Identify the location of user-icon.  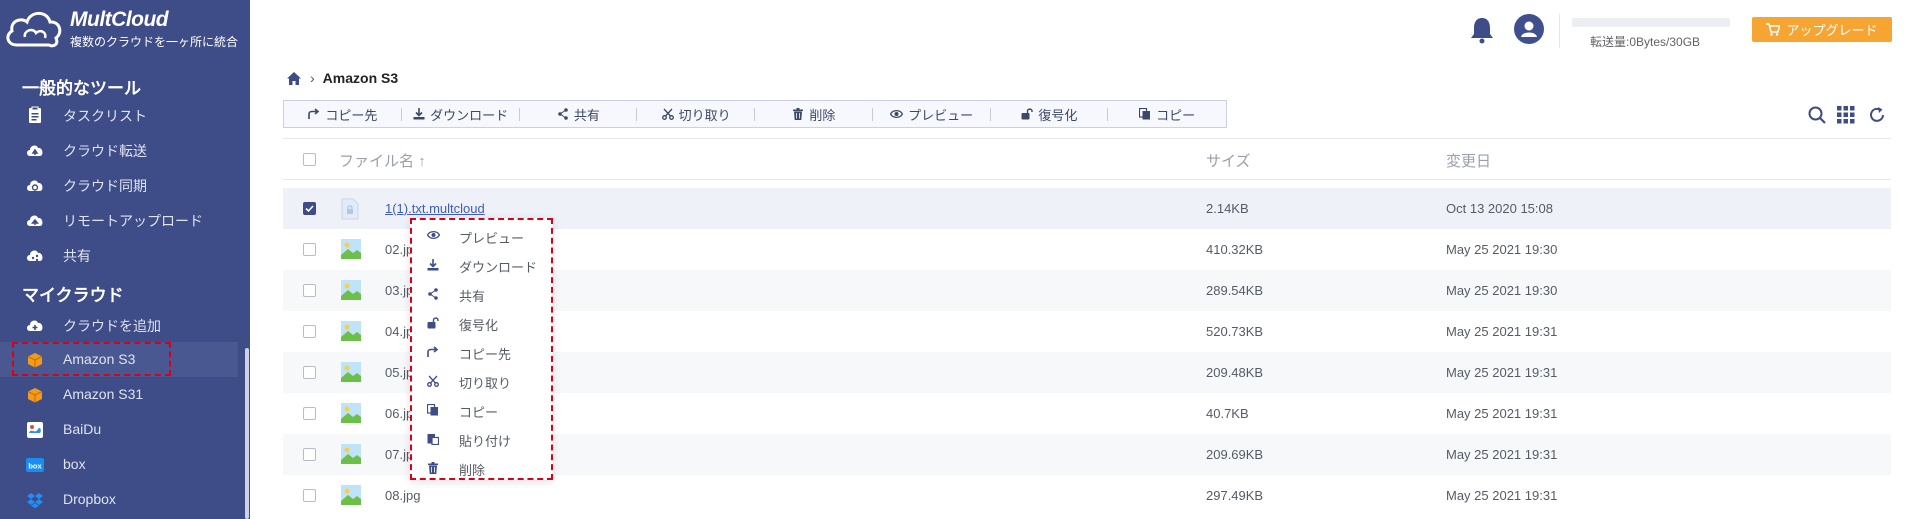
(1529, 29).